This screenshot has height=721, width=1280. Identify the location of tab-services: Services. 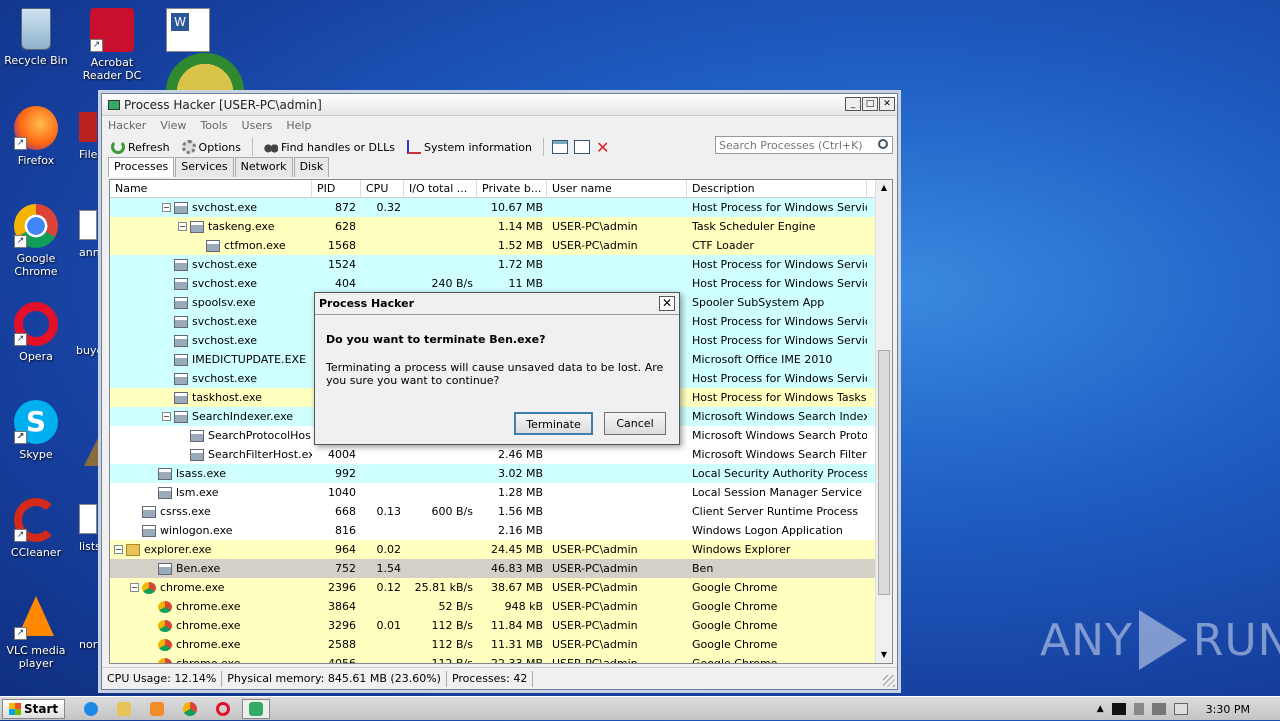
(204, 167).